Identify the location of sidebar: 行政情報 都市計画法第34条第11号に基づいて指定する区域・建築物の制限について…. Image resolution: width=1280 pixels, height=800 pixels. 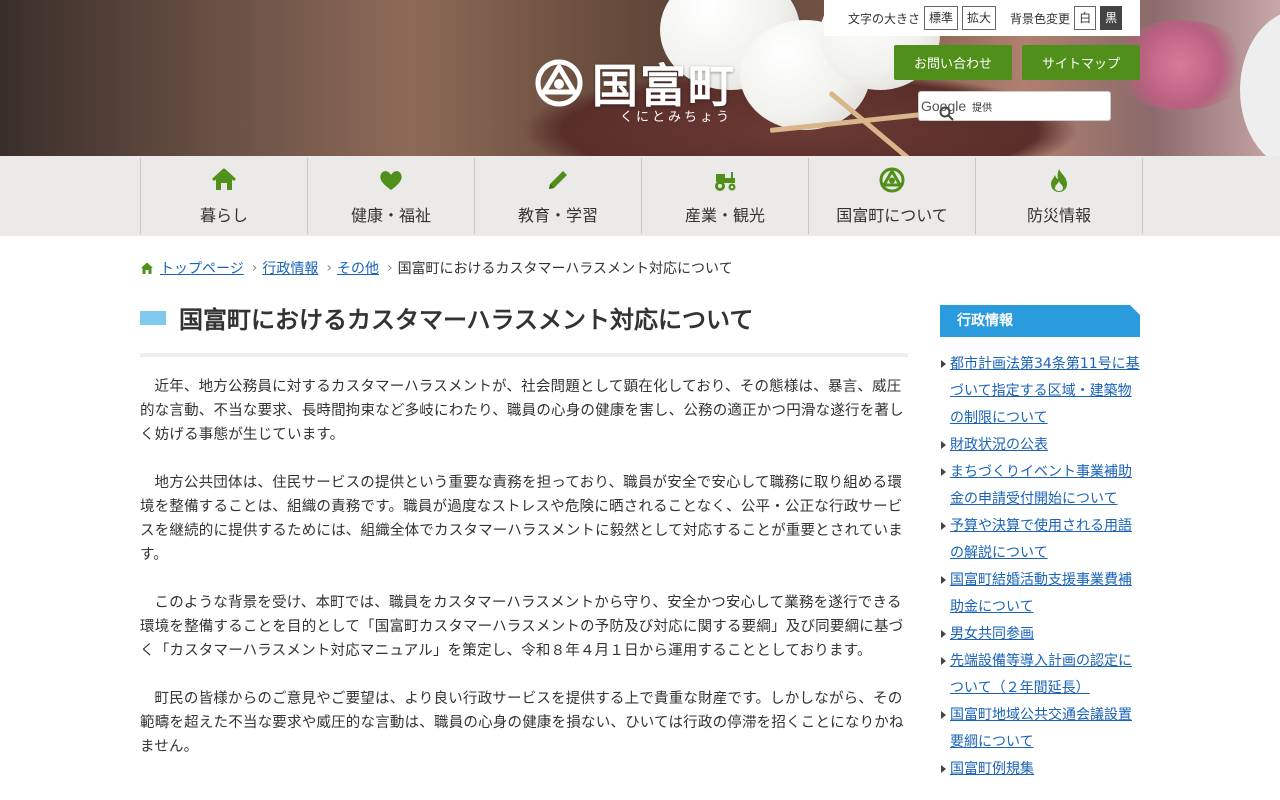
(1040, 544).